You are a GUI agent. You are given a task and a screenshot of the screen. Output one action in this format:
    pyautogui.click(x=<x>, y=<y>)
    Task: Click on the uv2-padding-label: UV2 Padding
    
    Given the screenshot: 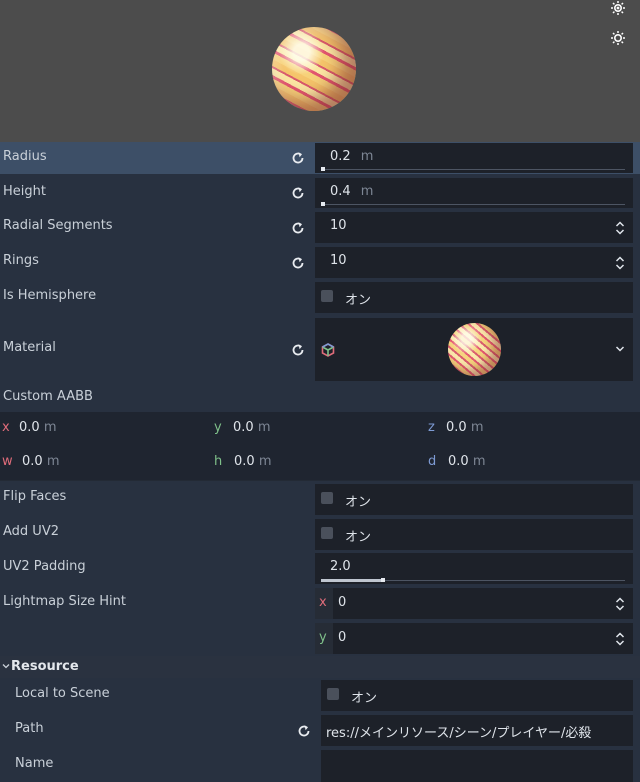 What is the action you would take?
    pyautogui.click(x=44, y=566)
    